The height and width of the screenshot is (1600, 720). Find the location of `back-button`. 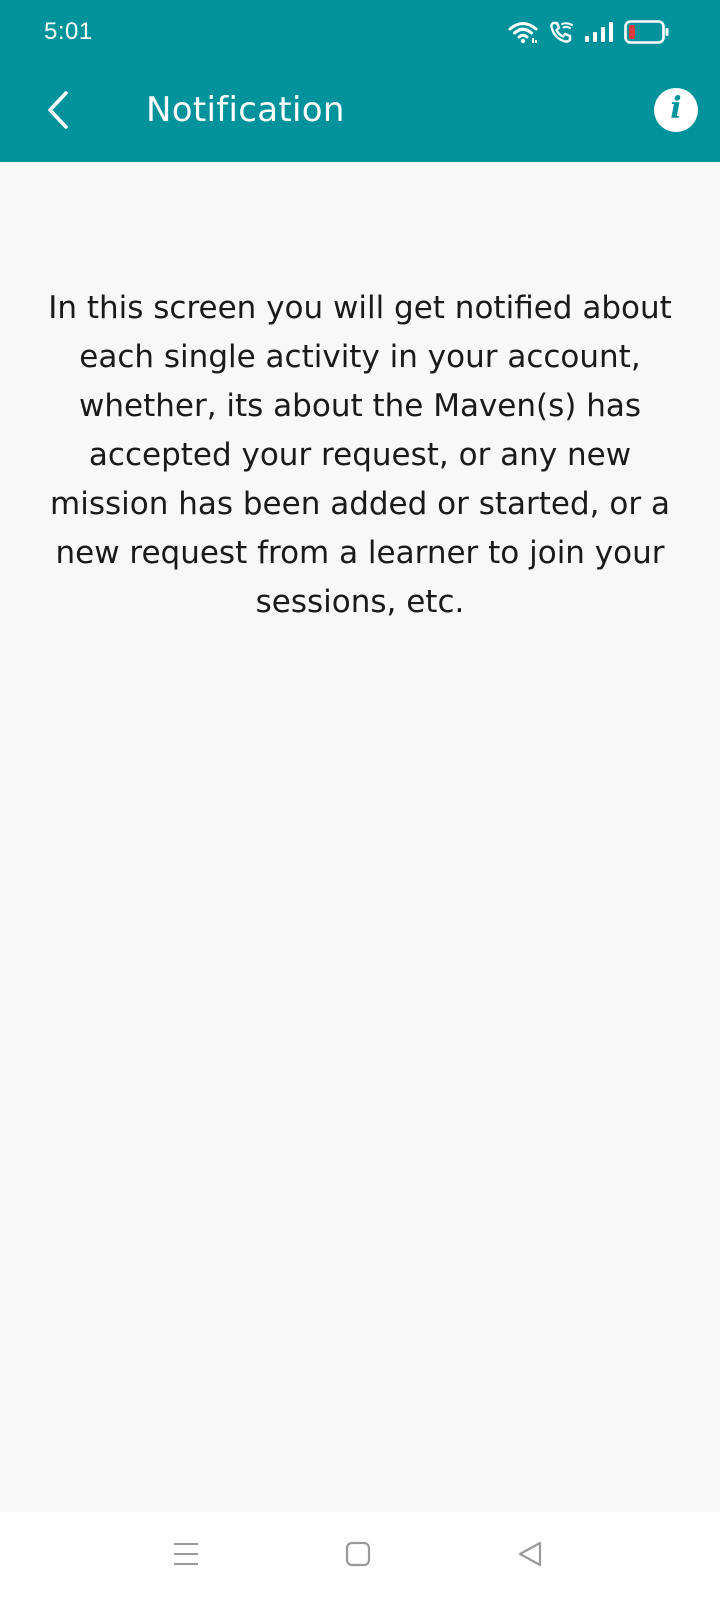

back-button is located at coordinates (58, 112).